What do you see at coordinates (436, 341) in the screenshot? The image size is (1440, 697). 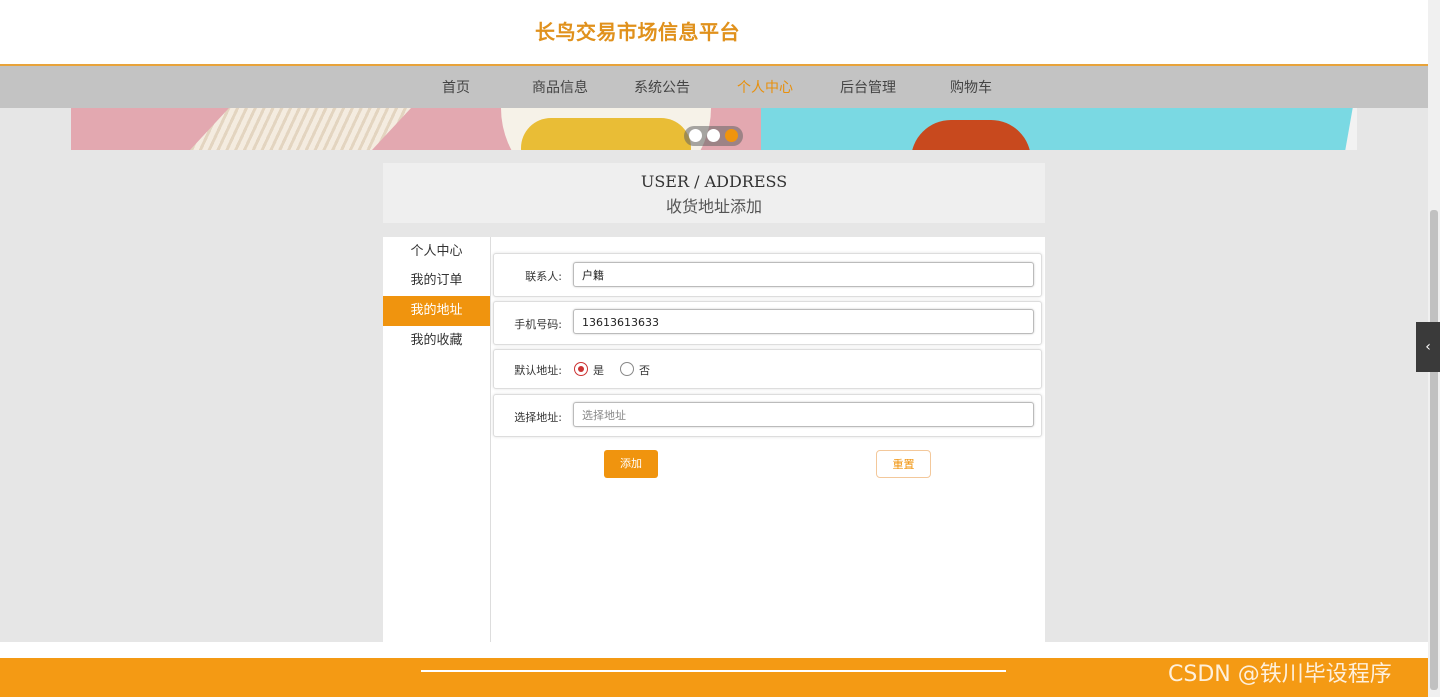 I see `sidebar-item-my-favorites: 我的收藏` at bounding box center [436, 341].